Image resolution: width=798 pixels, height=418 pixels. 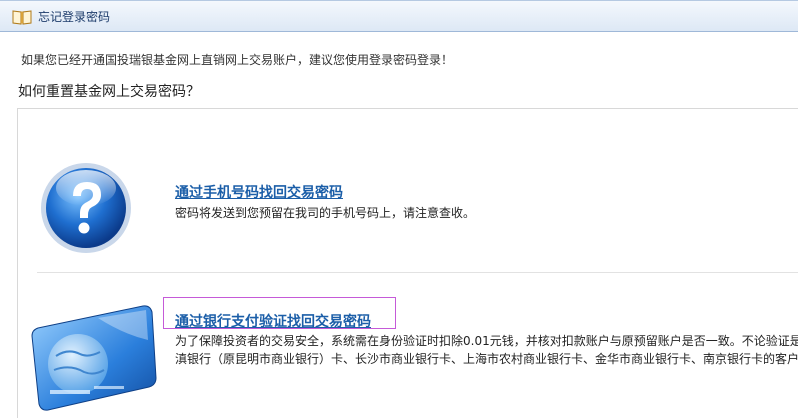 What do you see at coordinates (94, 358) in the screenshot?
I see `bank-card-icon` at bounding box center [94, 358].